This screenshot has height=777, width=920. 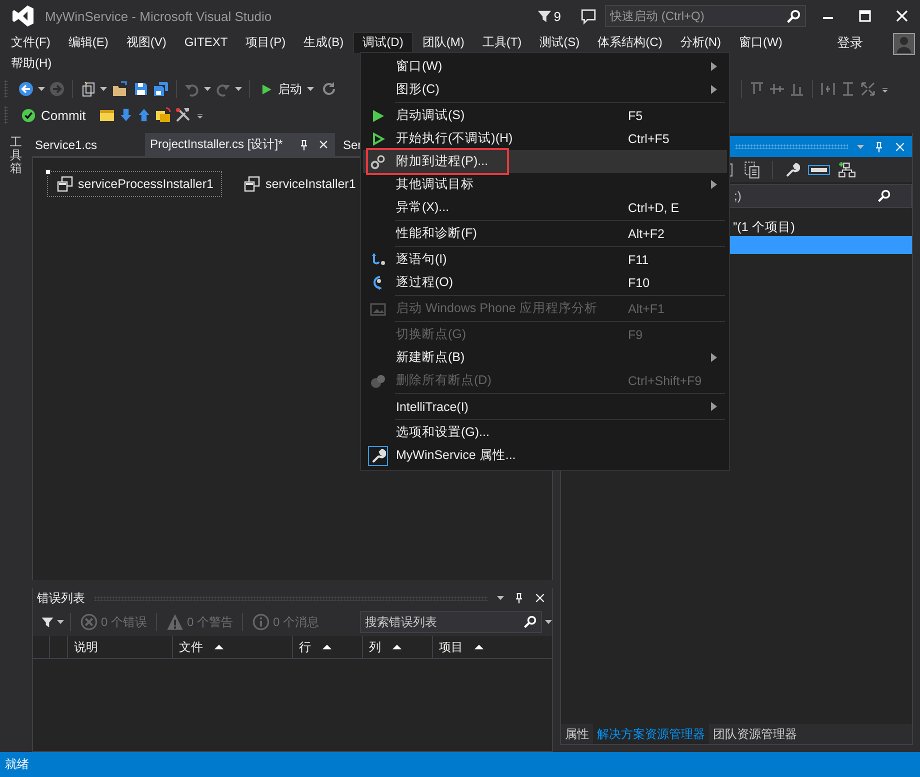 I want to click on document-tab: Service1.cs, so click(x=86, y=144).